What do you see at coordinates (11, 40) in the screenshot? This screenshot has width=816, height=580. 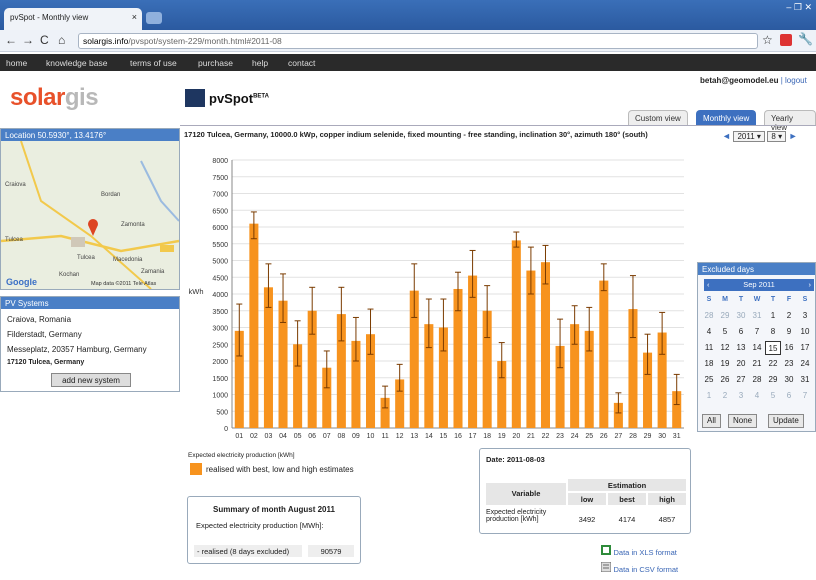 I see `back-icon: ←` at bounding box center [11, 40].